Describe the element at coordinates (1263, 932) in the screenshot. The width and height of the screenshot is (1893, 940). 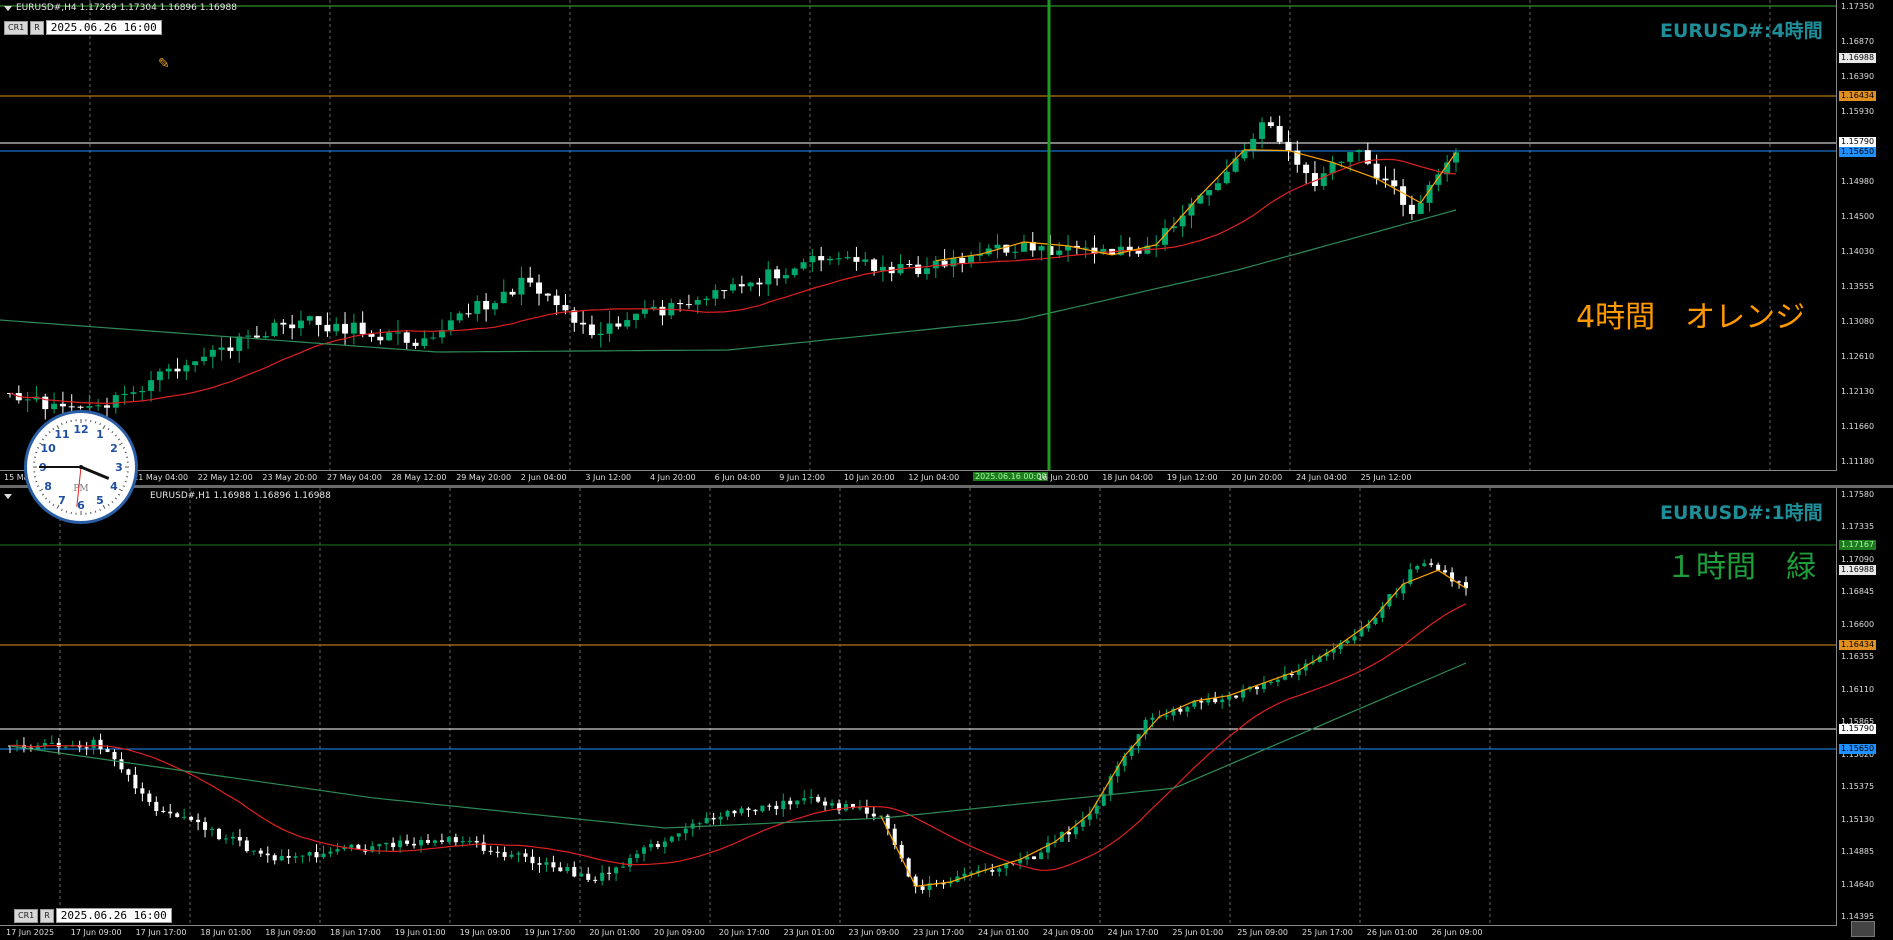
I see `time-tick-label: 25 Jun 09:00` at that location.